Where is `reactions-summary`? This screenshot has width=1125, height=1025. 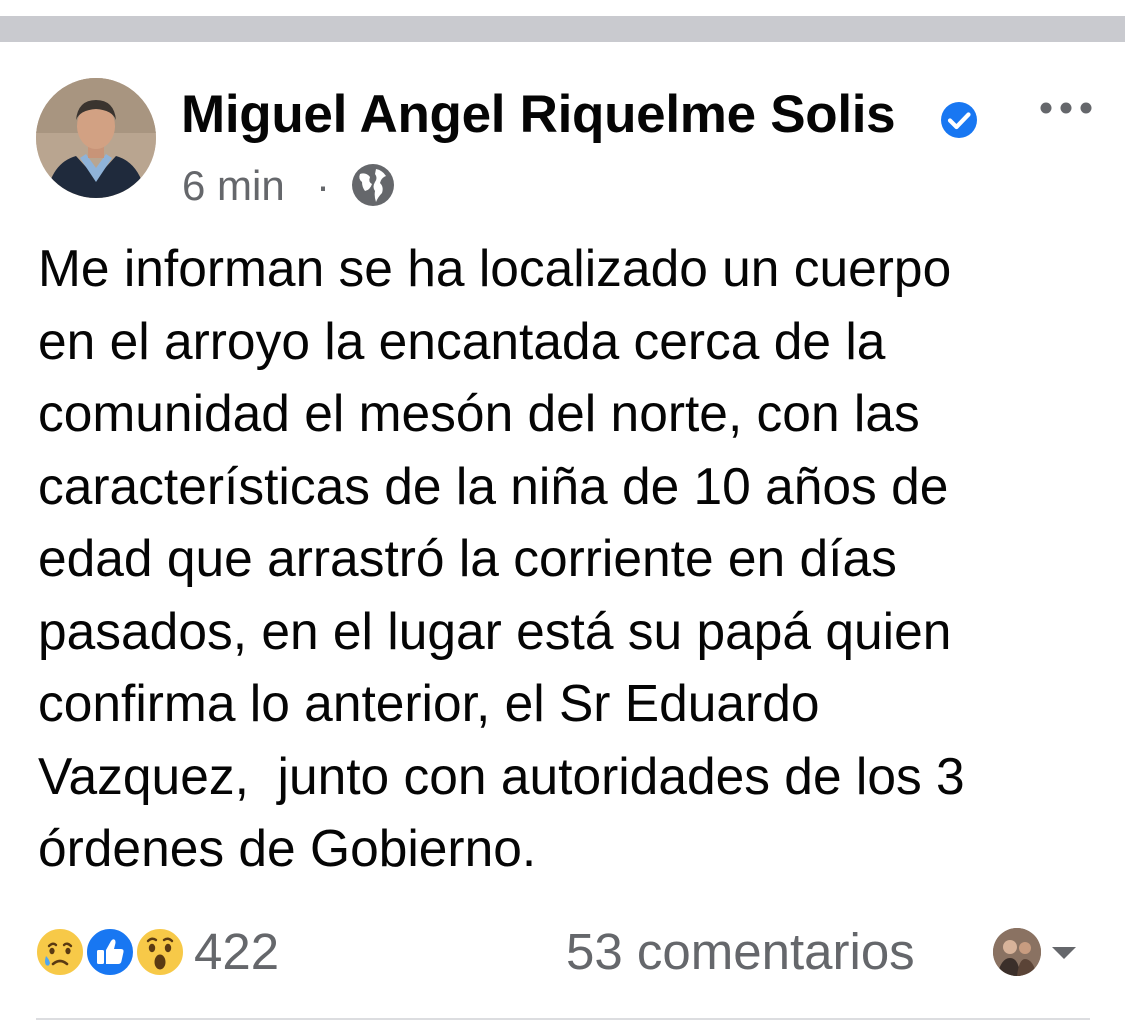
reactions-summary is located at coordinates (114, 953).